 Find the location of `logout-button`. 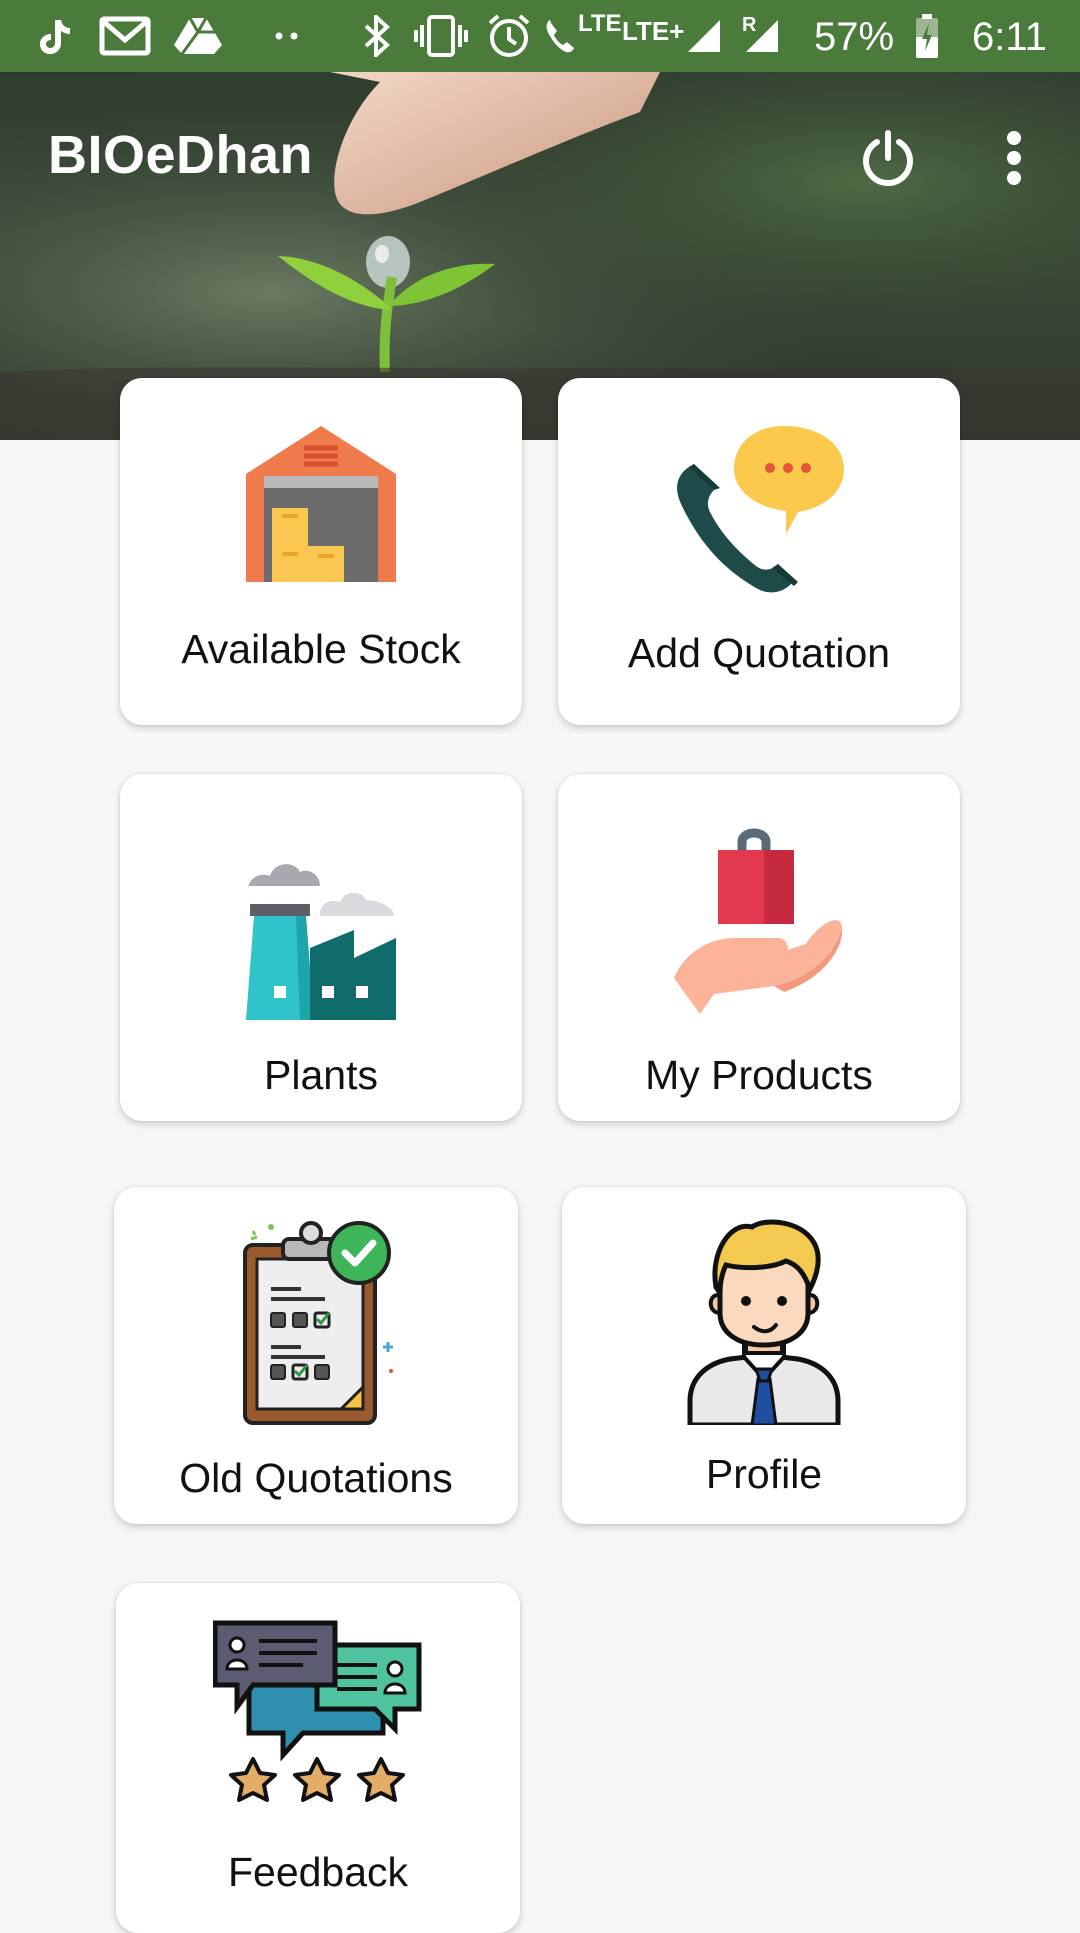

logout-button is located at coordinates (888, 160).